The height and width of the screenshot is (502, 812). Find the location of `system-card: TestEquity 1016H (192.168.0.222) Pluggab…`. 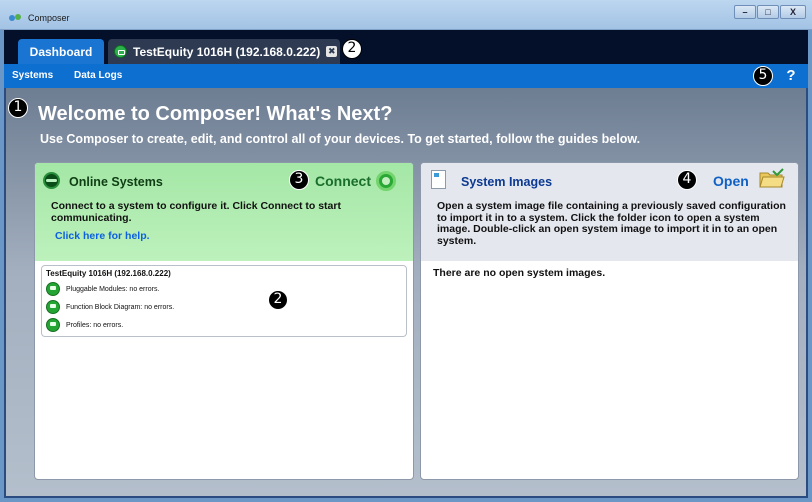

system-card: TestEquity 1016H (192.168.0.222) Pluggab… is located at coordinates (224, 301).